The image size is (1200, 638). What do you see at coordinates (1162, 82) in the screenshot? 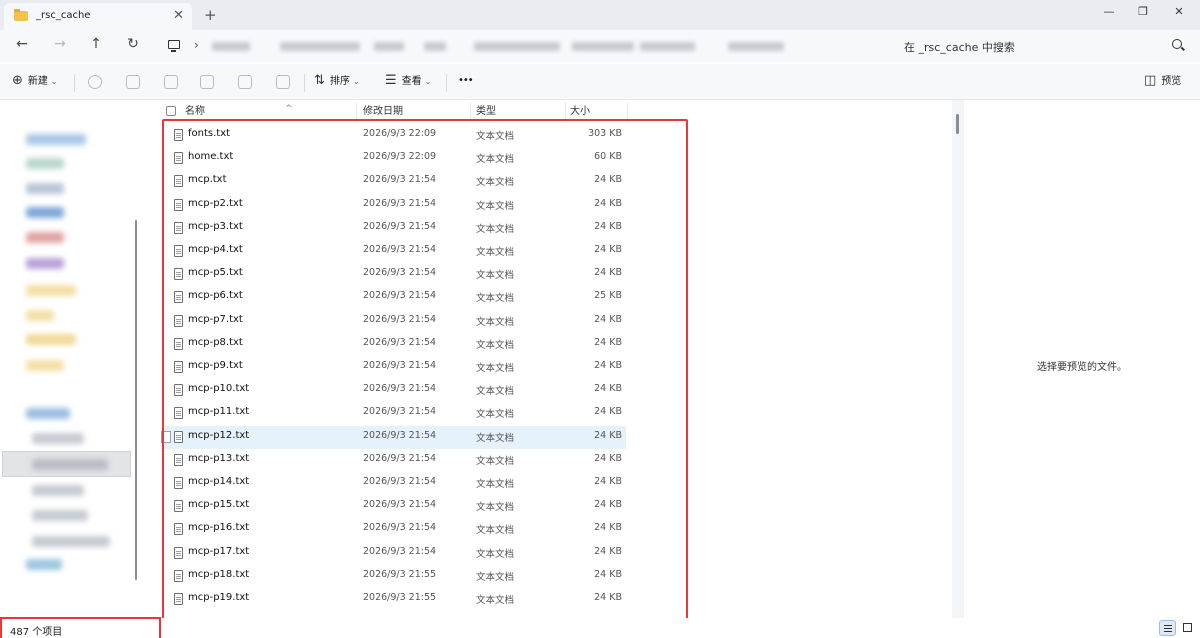
I see `preview-toggle-button: ◫ 预览` at bounding box center [1162, 82].